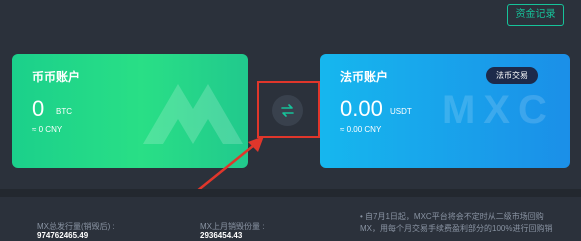 The image size is (581, 241). What do you see at coordinates (38, 108) in the screenshot?
I see `coin-account-amount: 0` at bounding box center [38, 108].